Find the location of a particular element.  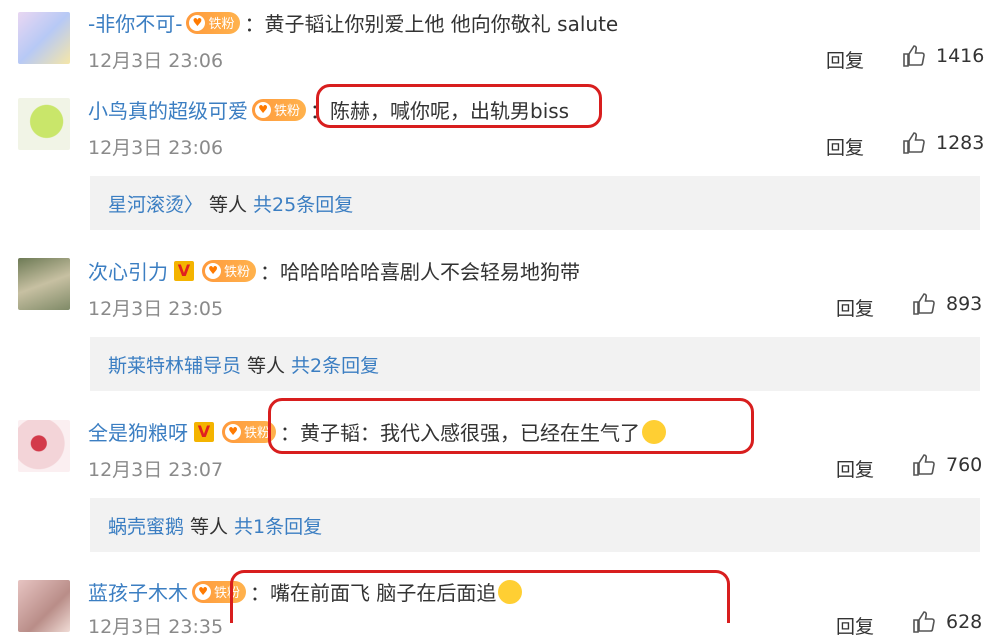

timestamp: 12月3日 23:35 is located at coordinates (156, 627).